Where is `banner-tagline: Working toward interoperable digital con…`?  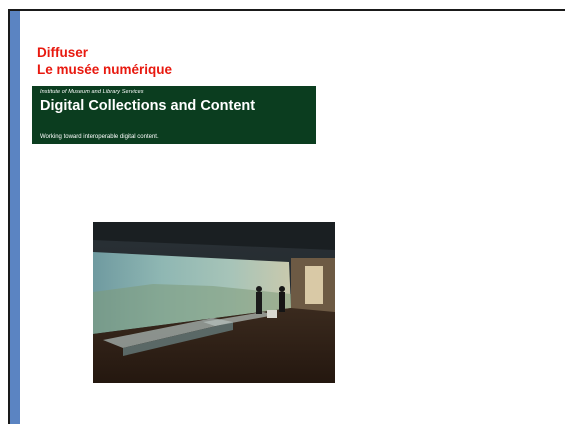 banner-tagline: Working toward interoperable digital con… is located at coordinates (99, 137).